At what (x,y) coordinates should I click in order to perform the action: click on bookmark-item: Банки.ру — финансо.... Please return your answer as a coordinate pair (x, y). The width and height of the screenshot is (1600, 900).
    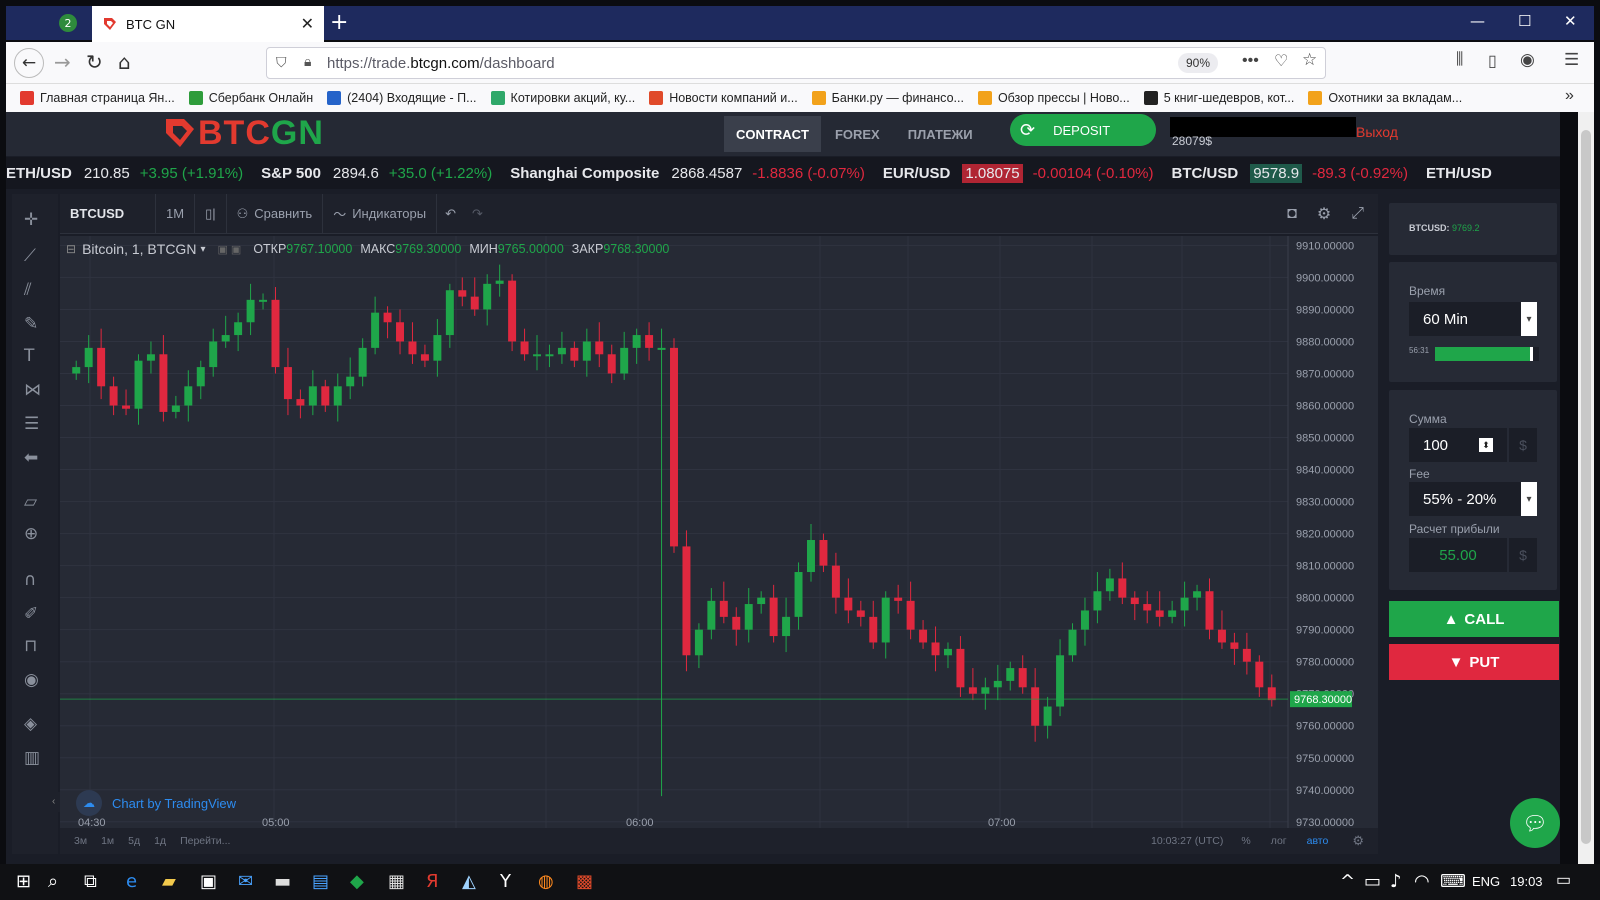
    Looking at the image, I should click on (887, 98).